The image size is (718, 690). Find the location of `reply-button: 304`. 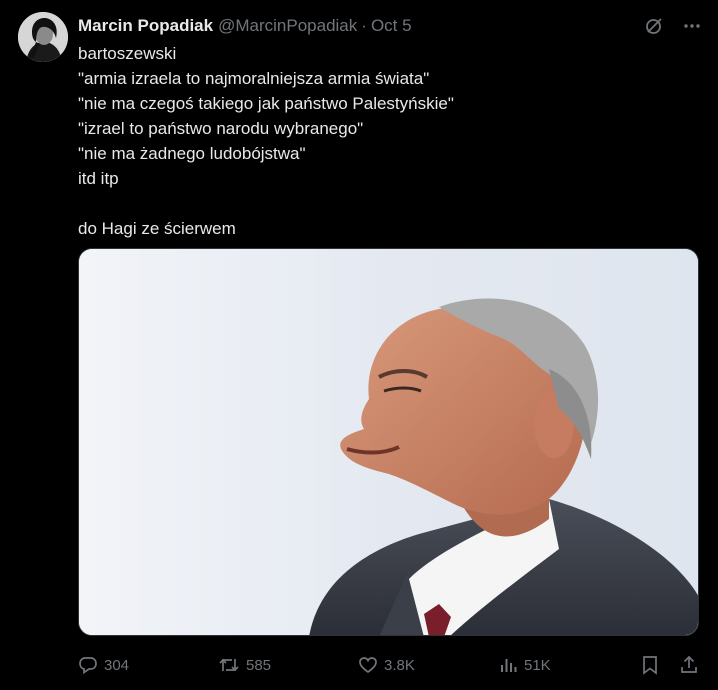

reply-button: 304 is located at coordinates (103, 665).